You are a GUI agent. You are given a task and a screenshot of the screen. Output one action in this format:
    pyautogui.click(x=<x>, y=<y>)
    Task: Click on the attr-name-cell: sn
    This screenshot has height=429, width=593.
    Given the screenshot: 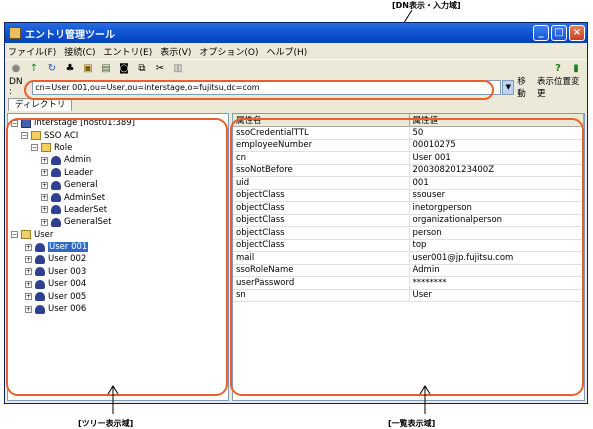 What is the action you would take?
    pyautogui.click(x=321, y=295)
    